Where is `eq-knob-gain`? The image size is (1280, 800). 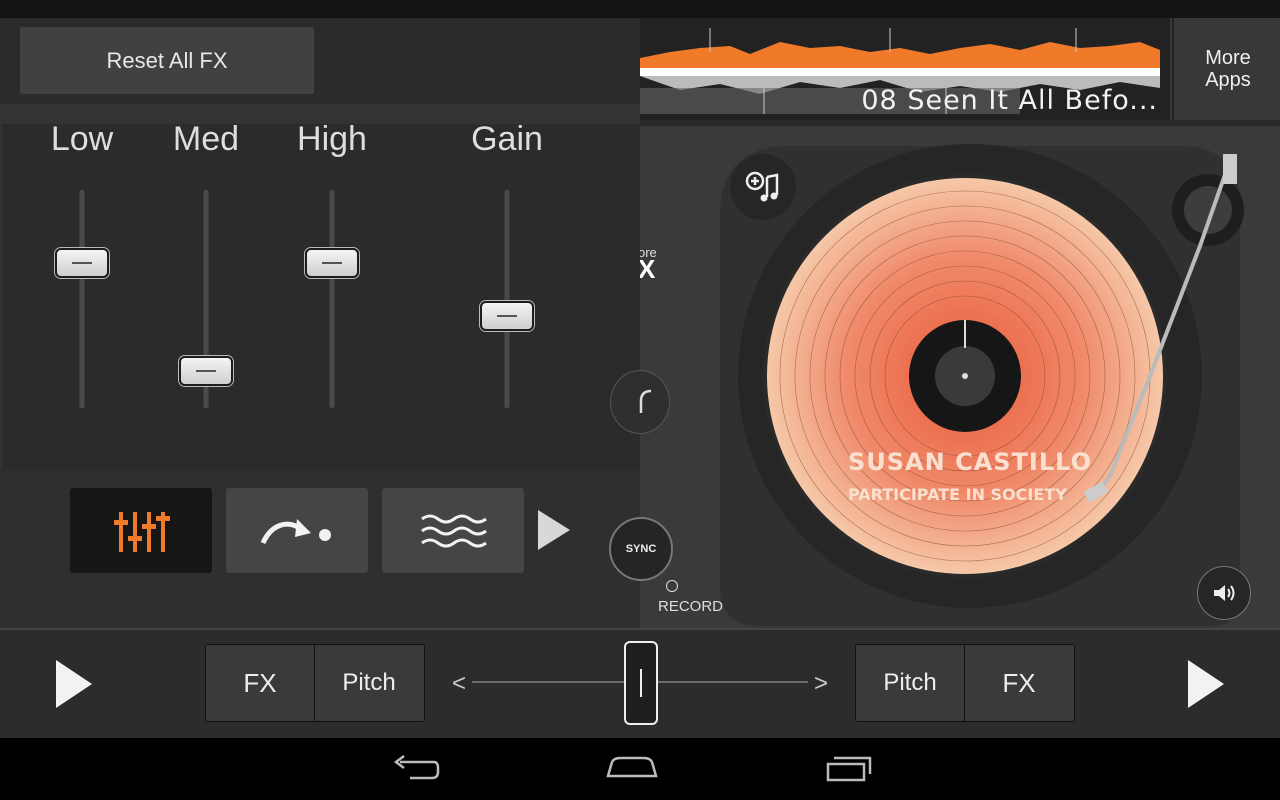 eq-knob-gain is located at coordinates (507, 315).